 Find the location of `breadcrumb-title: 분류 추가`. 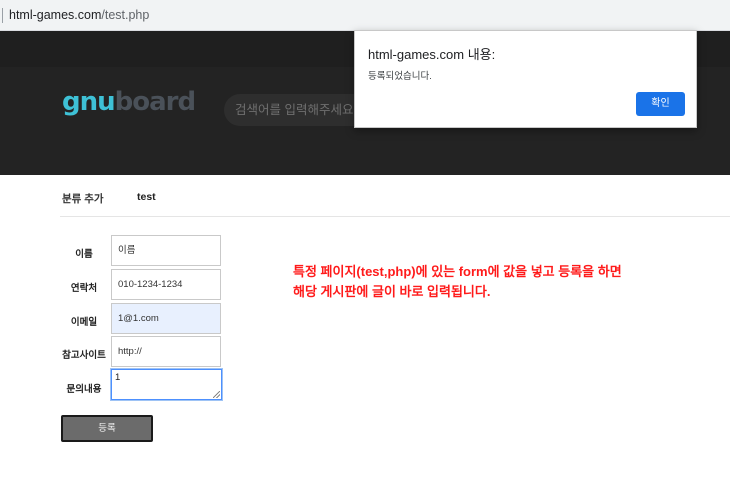

breadcrumb-title: 분류 추가 is located at coordinates (83, 199).